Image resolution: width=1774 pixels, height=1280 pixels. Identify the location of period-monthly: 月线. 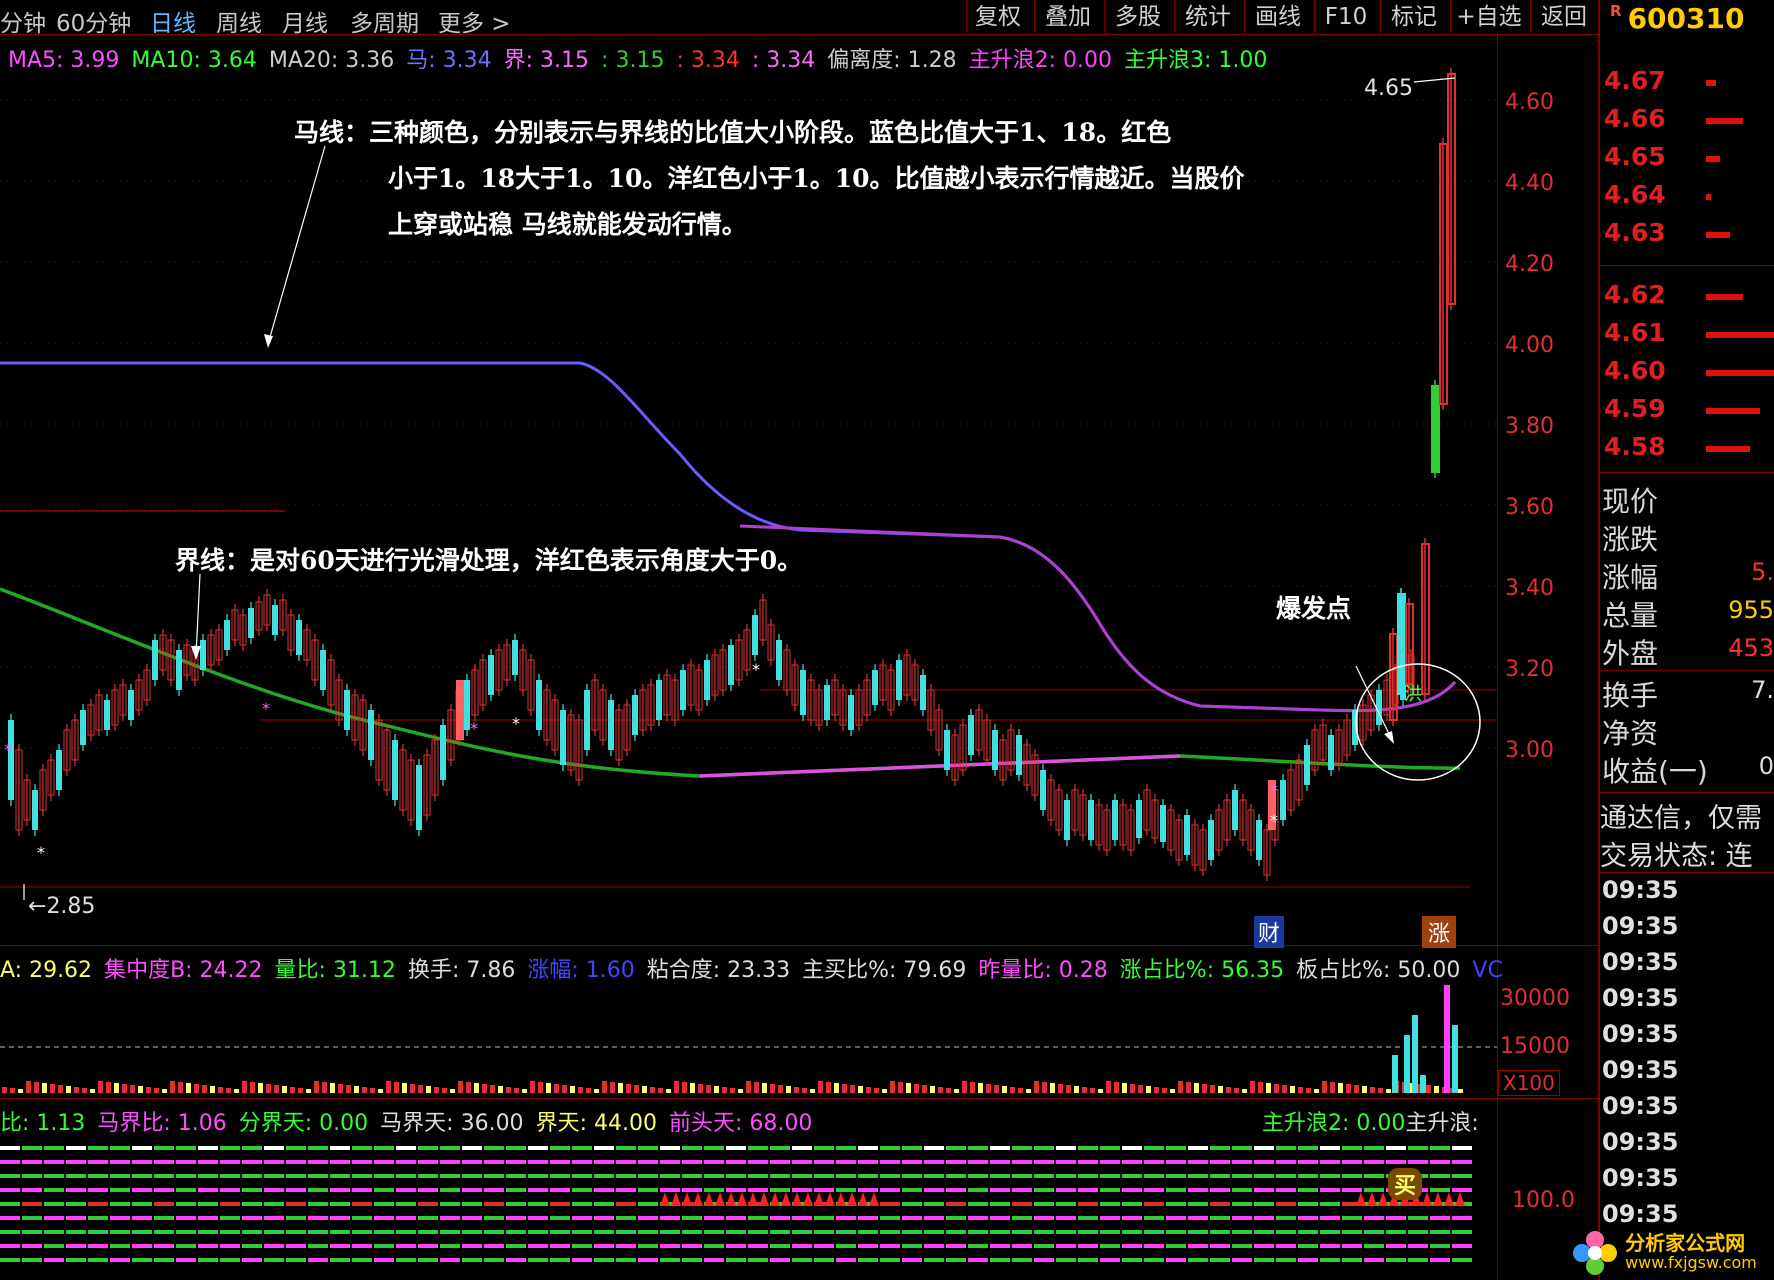
(305, 21).